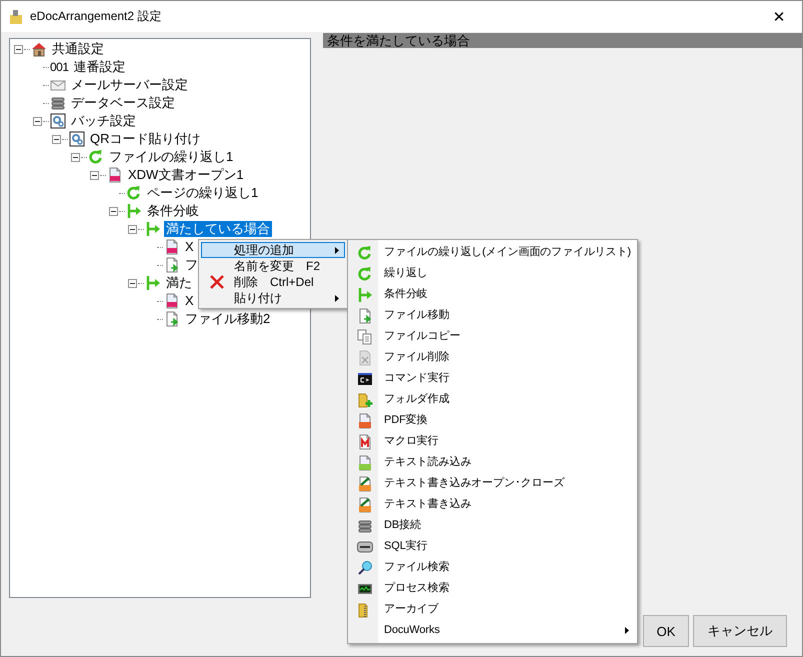 The height and width of the screenshot is (657, 803). Describe the element at coordinates (218, 229) in the screenshot. I see `tree-item: 満たしている場合` at that location.